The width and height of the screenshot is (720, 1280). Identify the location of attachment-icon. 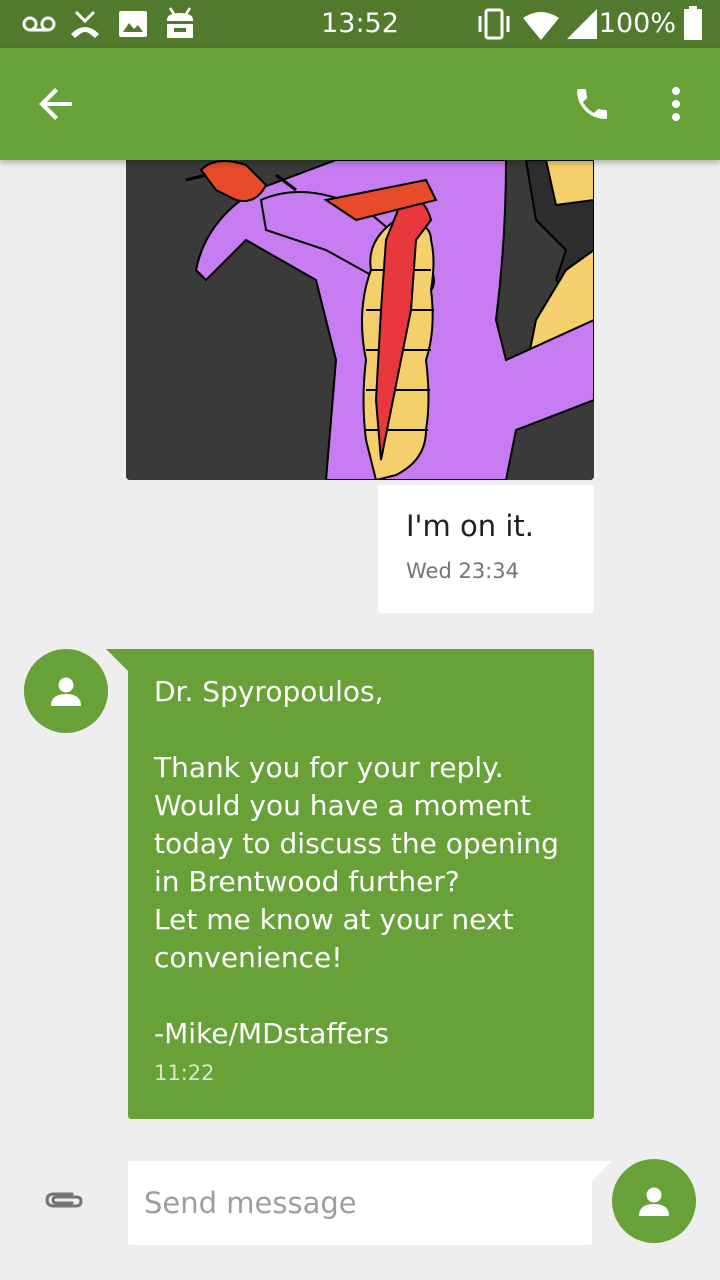
(64, 1200).